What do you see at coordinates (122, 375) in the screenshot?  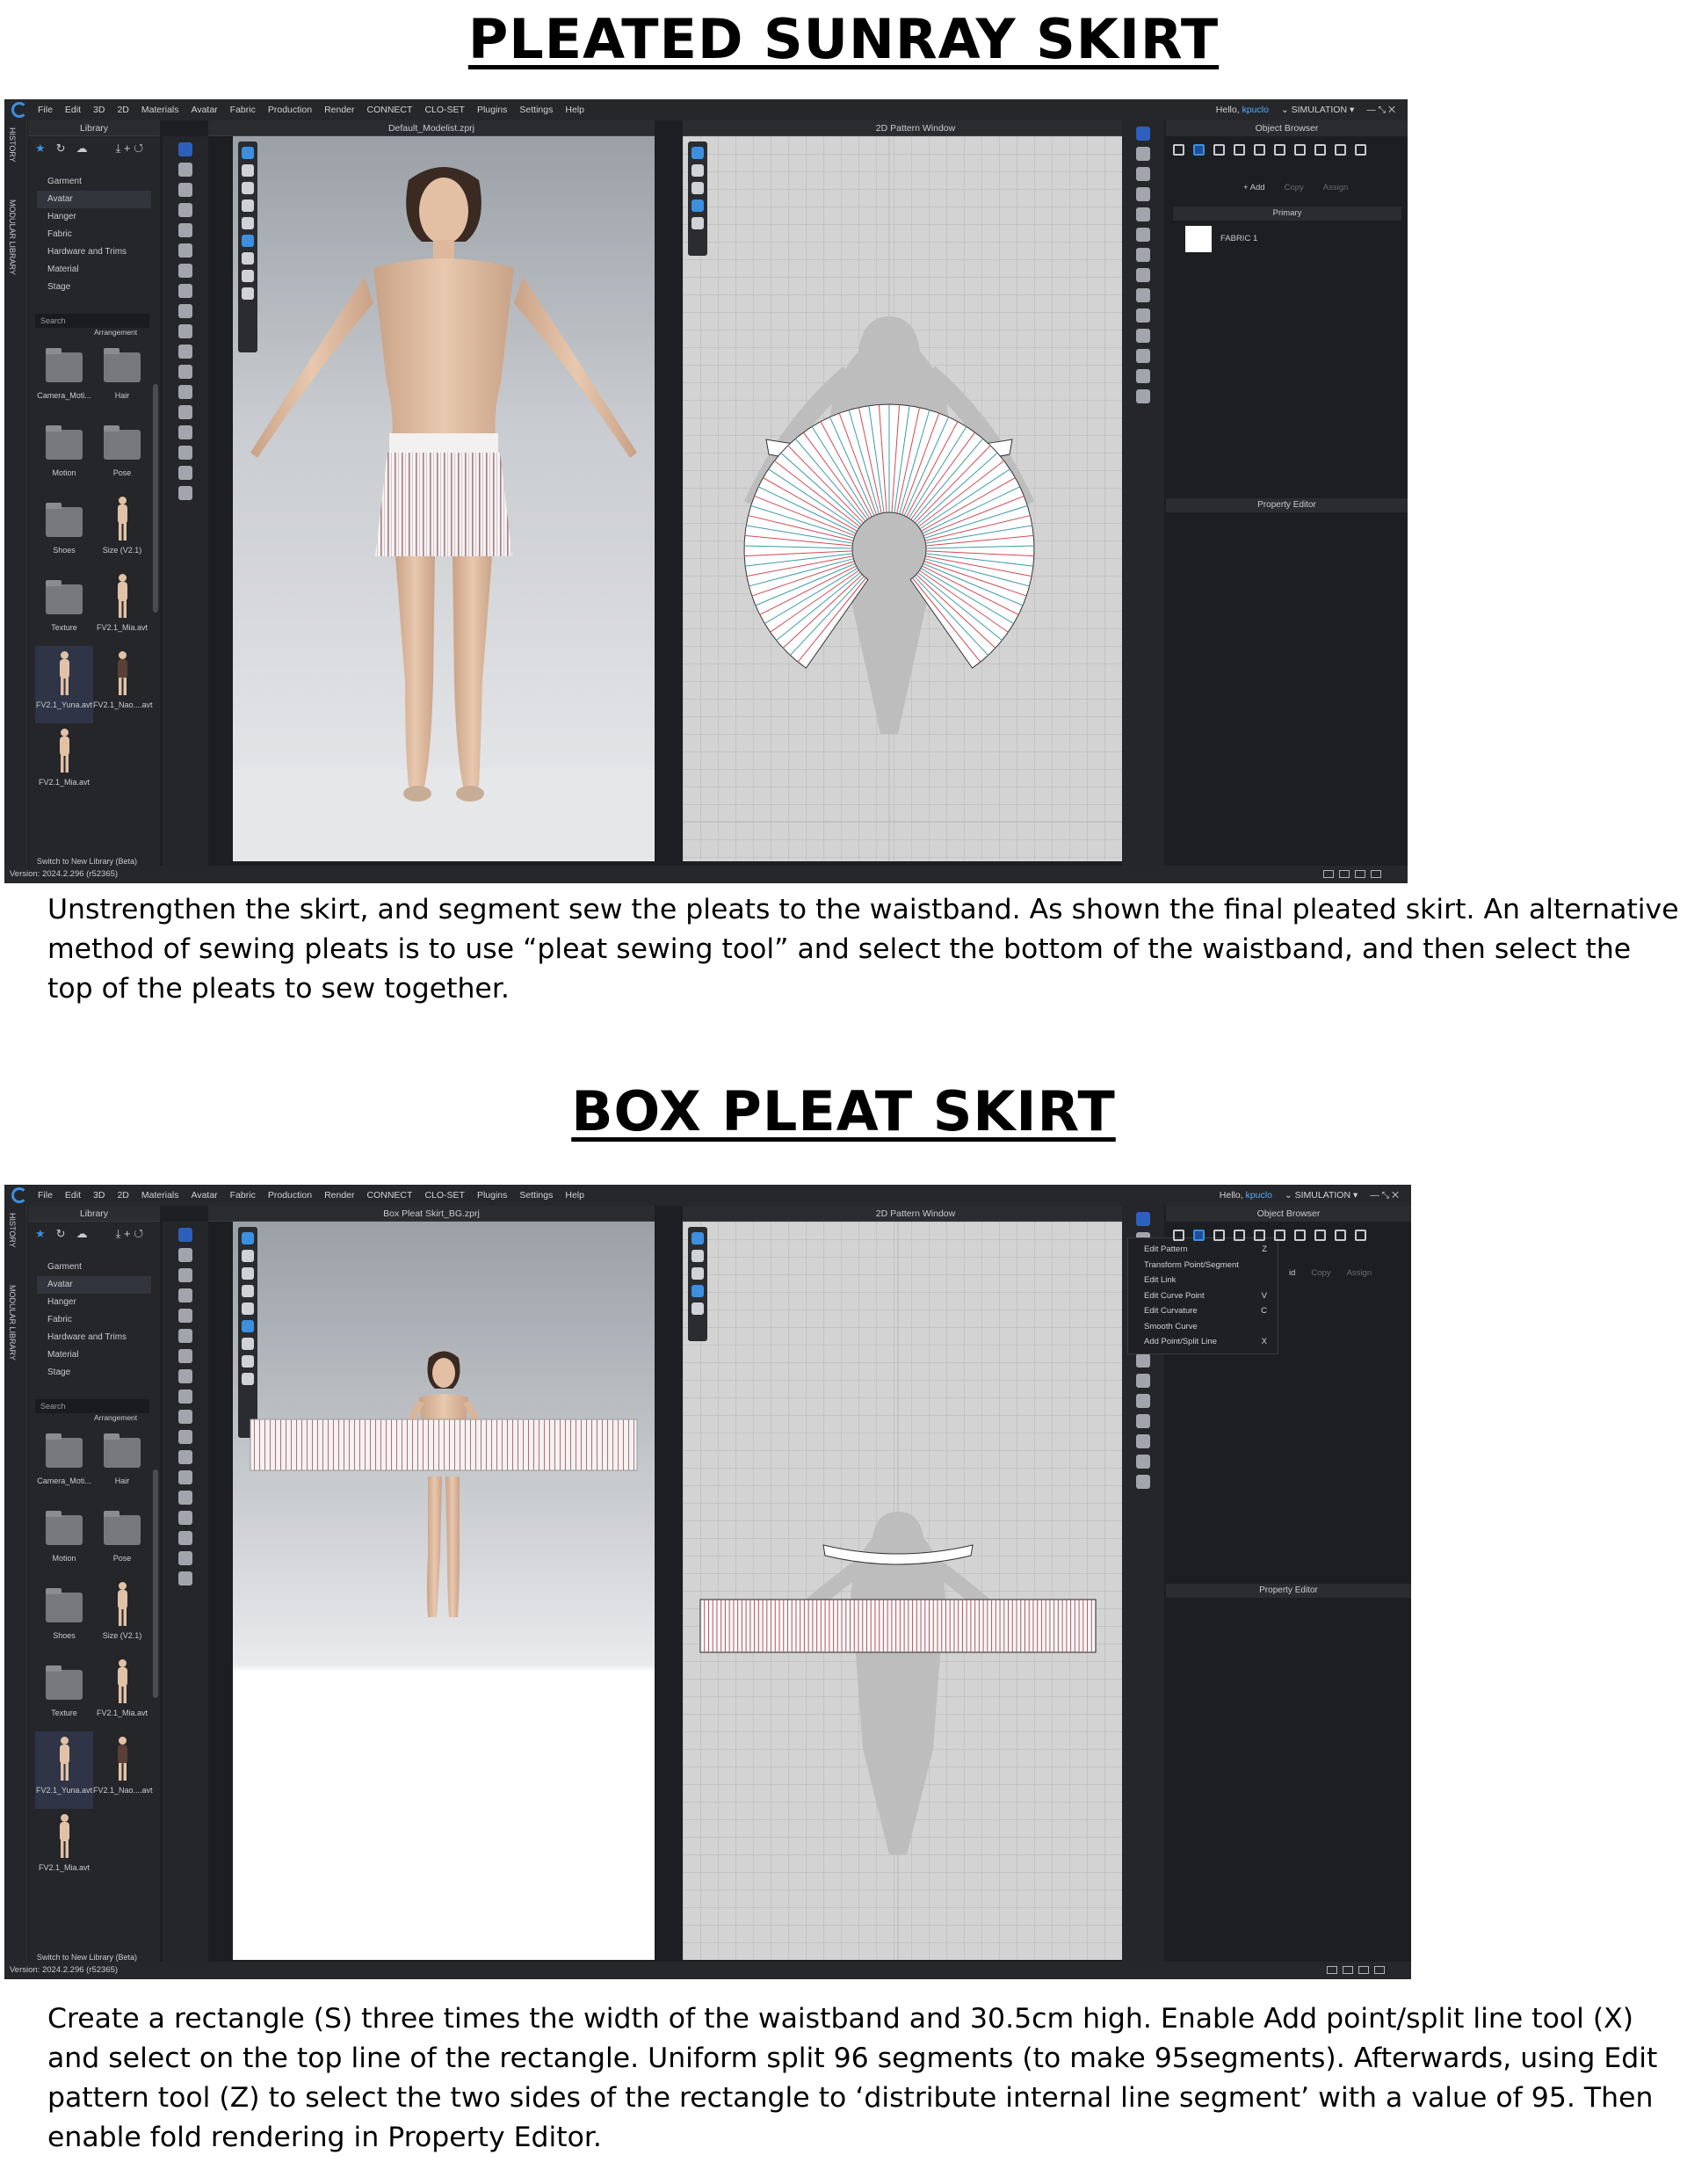 I see `library-folder: Hair` at bounding box center [122, 375].